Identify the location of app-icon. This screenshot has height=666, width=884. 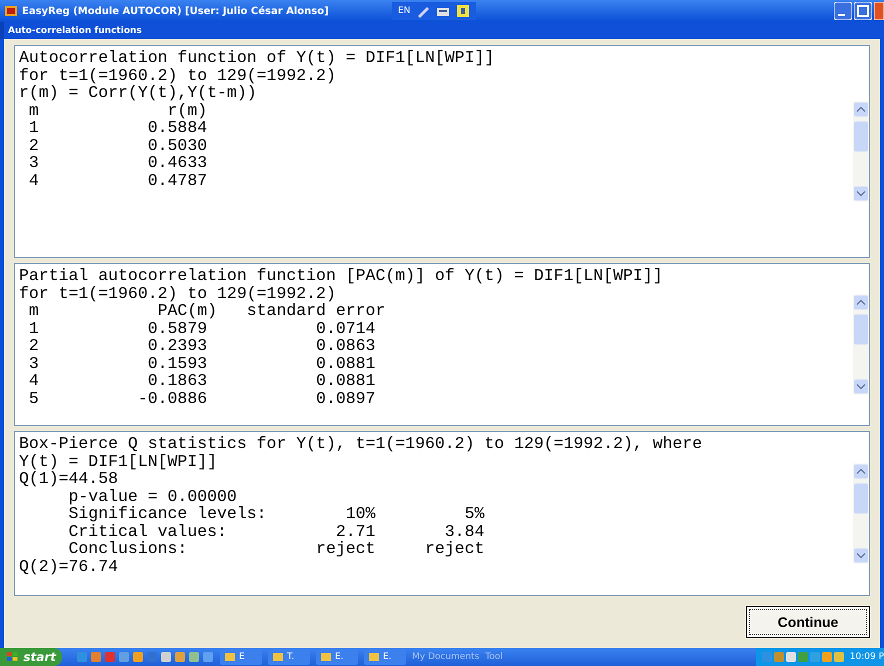
(11, 11).